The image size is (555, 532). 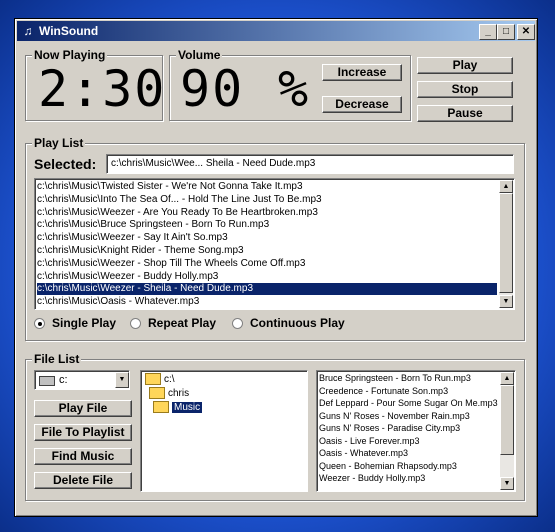 I want to click on now-playing-group: Now Playing 2:30, so click(x=96, y=84).